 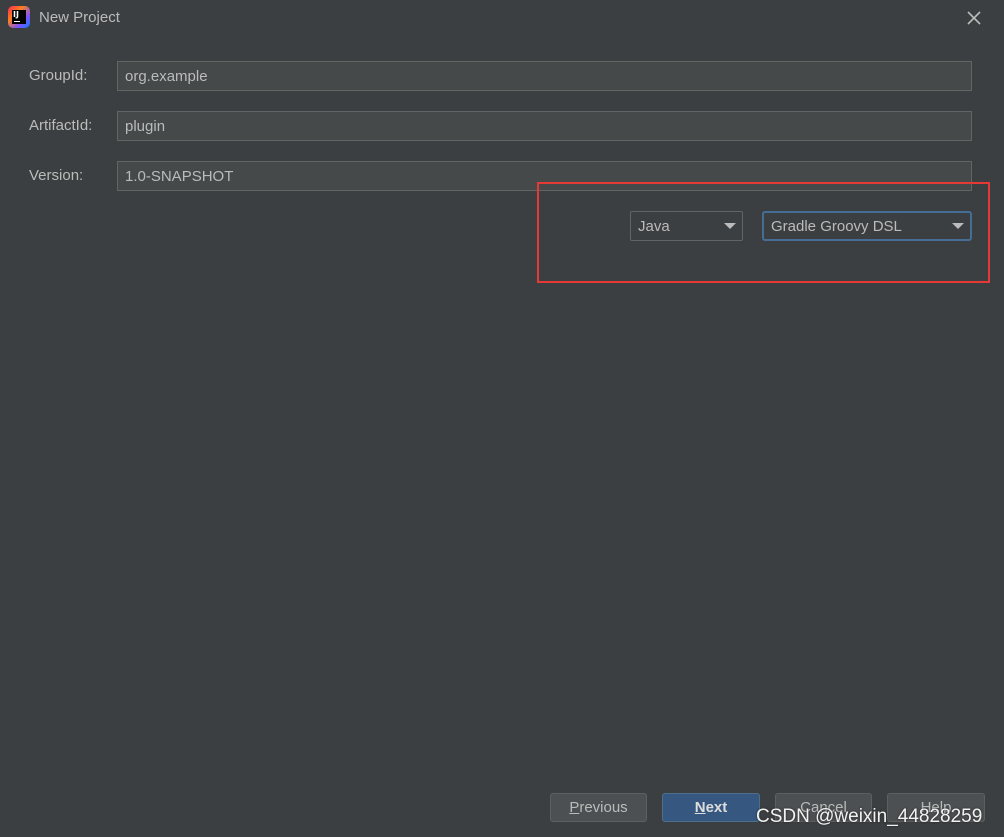 What do you see at coordinates (56, 175) in the screenshot?
I see `version-label: Version:` at bounding box center [56, 175].